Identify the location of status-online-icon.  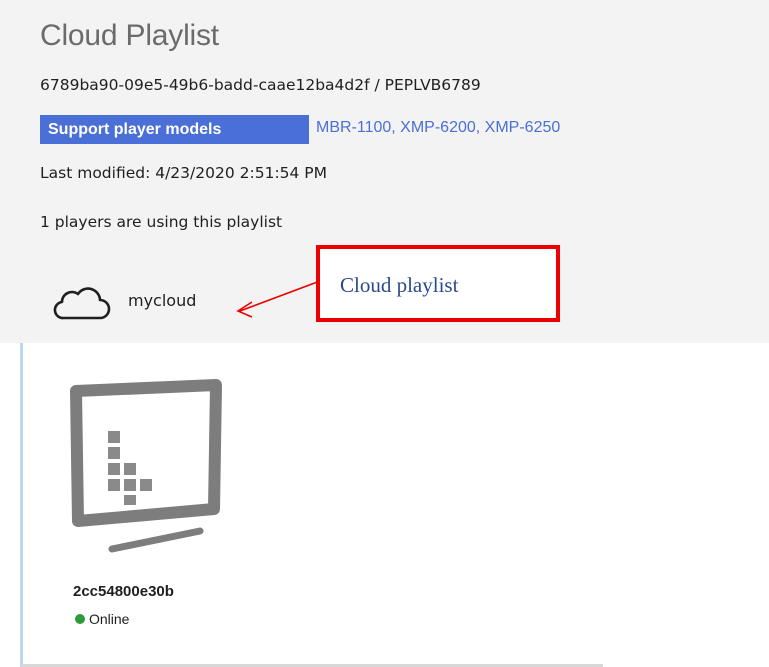
(80, 619).